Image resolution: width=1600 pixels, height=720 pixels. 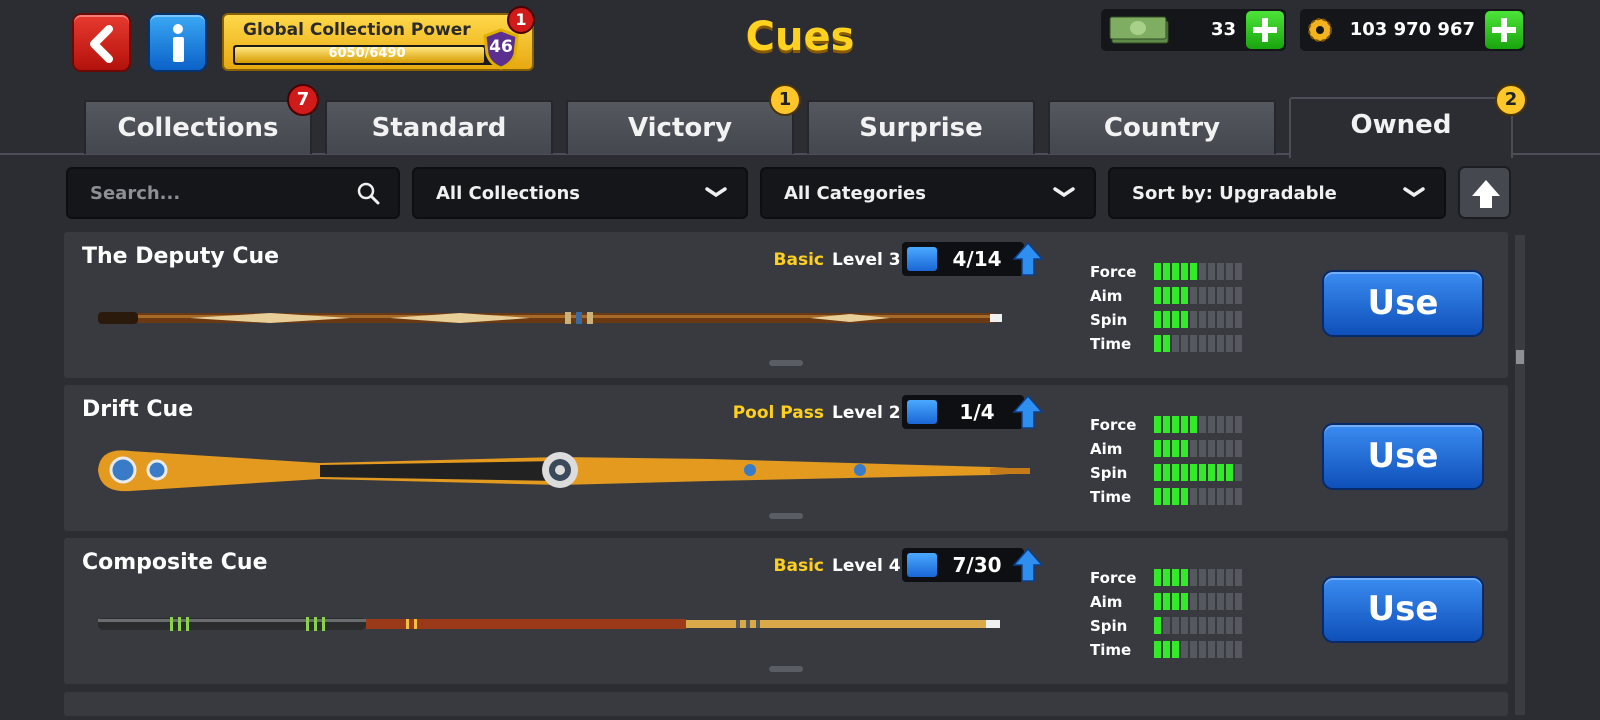 I want to click on tab-standard: Standard, so click(x=439, y=127).